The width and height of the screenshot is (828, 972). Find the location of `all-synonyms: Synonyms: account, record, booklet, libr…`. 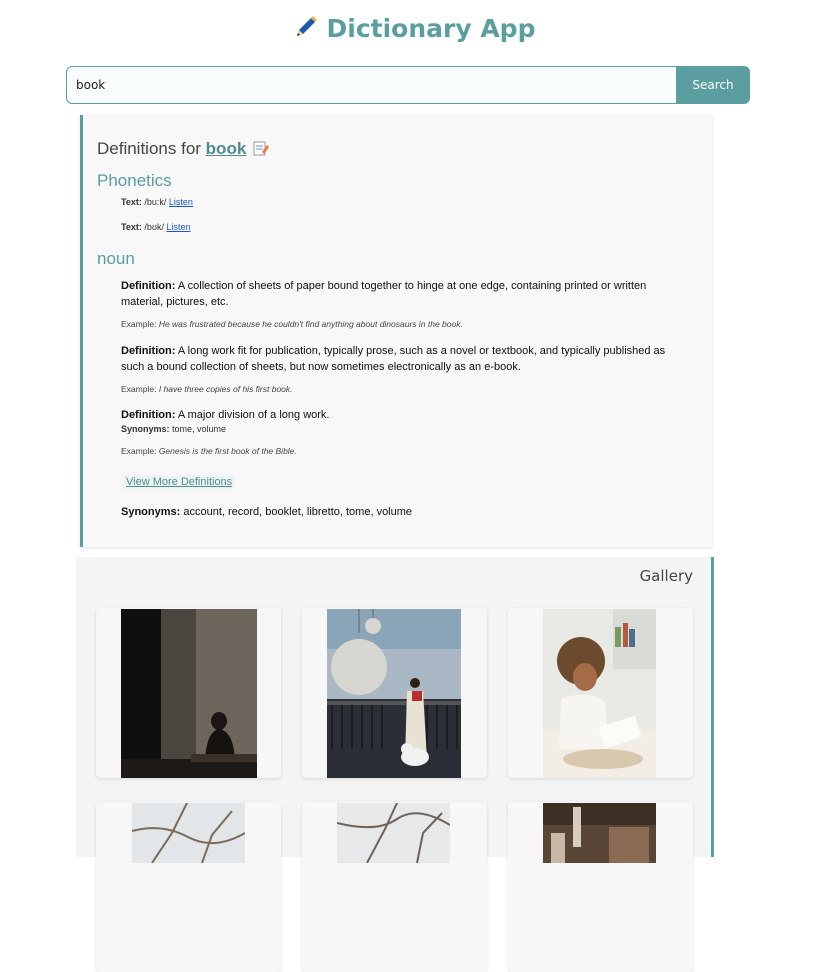

all-synonyms: Synonyms: account, record, booklet, libr… is located at coordinates (266, 512).